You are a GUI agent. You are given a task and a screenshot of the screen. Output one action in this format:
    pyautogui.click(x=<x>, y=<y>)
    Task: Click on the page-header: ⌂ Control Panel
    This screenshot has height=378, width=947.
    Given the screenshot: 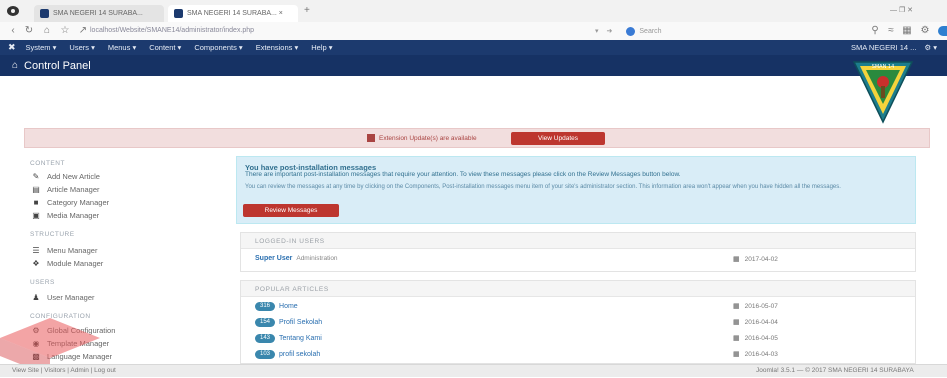 What is the action you would take?
    pyautogui.click(x=473, y=65)
    